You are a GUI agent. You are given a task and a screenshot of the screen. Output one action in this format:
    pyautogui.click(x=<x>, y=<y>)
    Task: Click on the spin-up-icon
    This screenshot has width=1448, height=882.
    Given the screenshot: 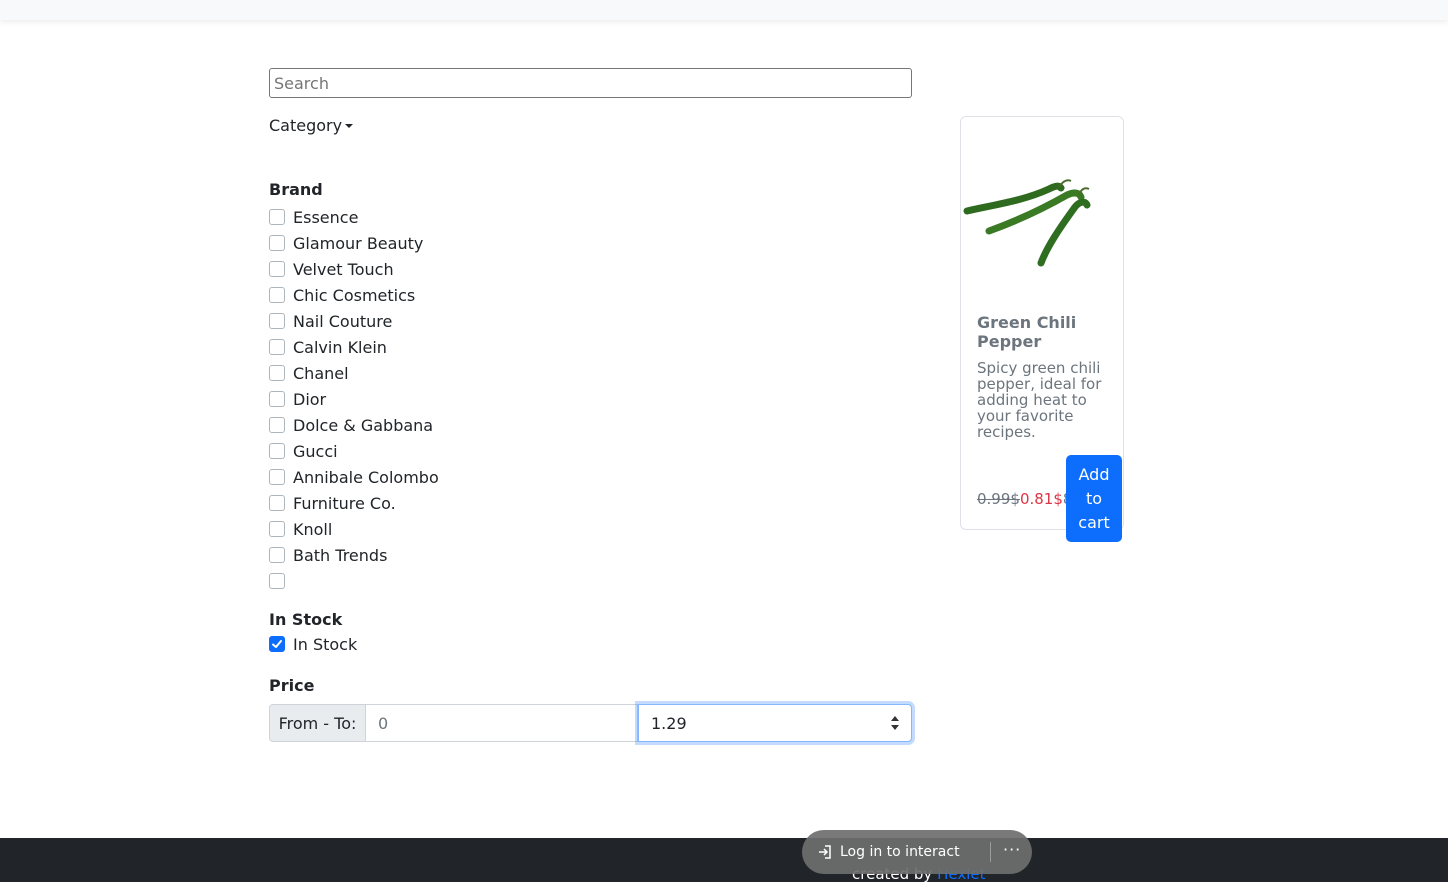 What is the action you would take?
    pyautogui.click(x=895, y=718)
    